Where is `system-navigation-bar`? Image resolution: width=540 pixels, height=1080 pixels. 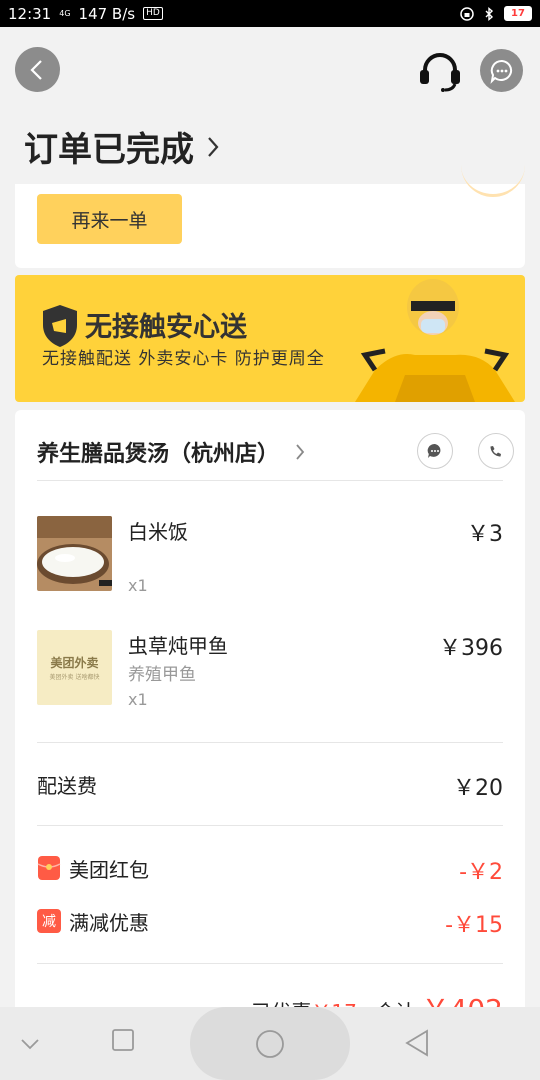 system-navigation-bar is located at coordinates (270, 1043).